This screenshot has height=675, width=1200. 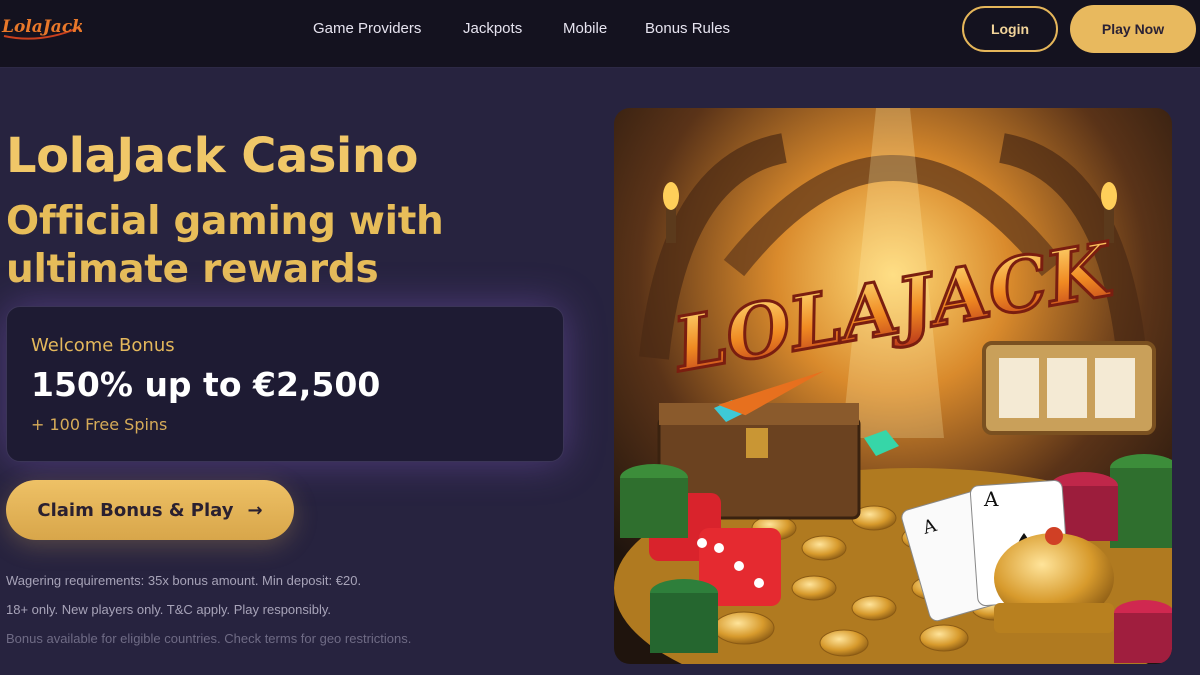 What do you see at coordinates (212, 156) in the screenshot?
I see `page-title: LolaJack Casino` at bounding box center [212, 156].